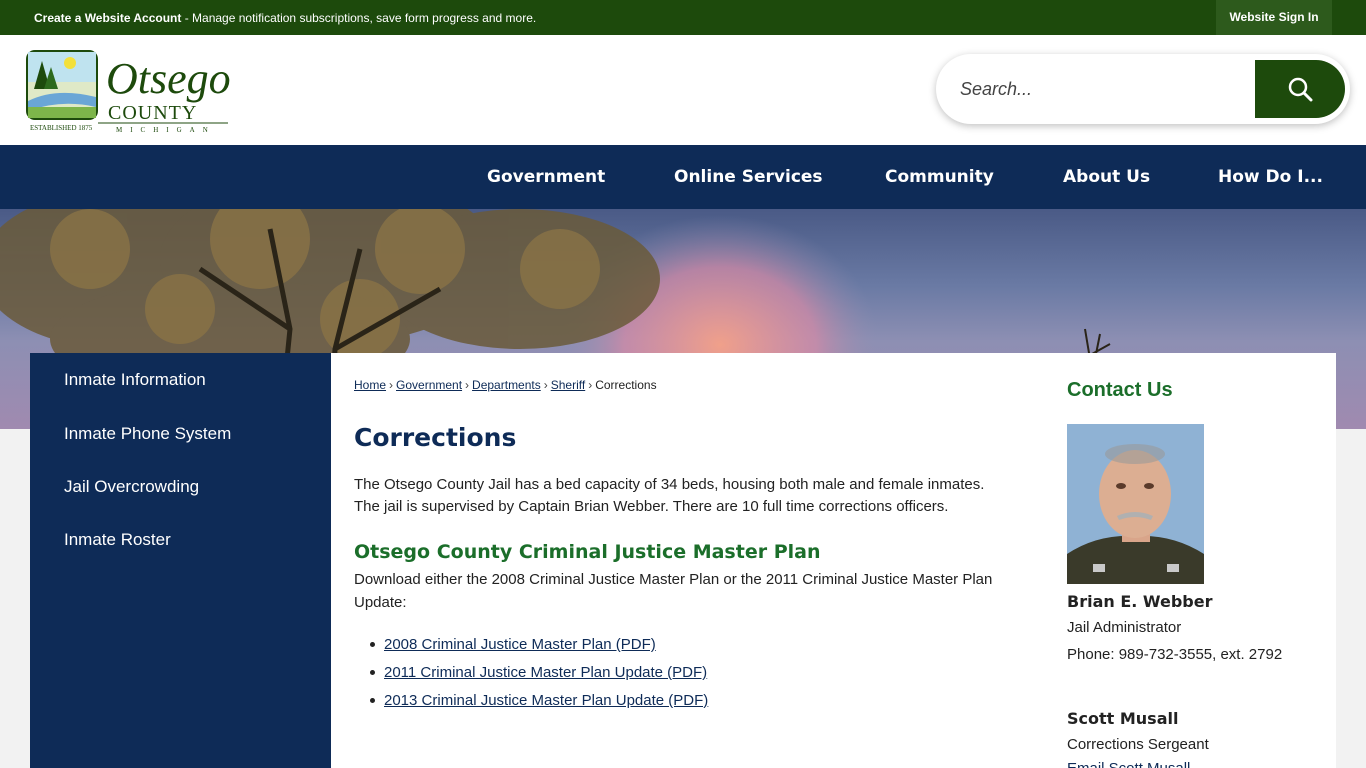 This screenshot has height=768, width=1366. I want to click on website-sign-in-button: Website Sign In, so click(1274, 17).